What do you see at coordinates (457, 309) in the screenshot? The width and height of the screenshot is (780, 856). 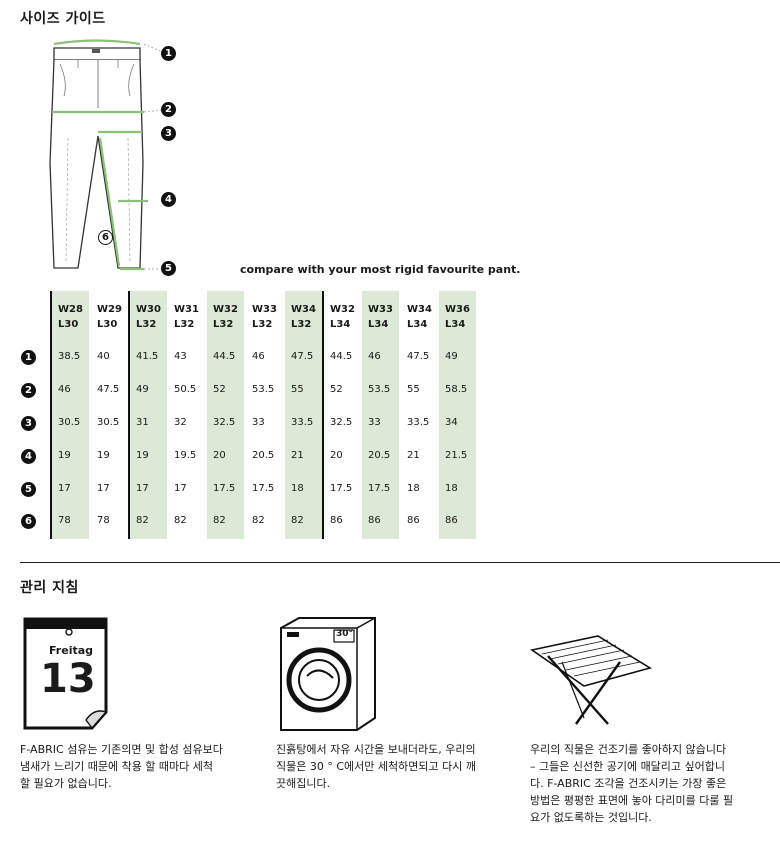 I see `column-header-waist: W36` at bounding box center [457, 309].